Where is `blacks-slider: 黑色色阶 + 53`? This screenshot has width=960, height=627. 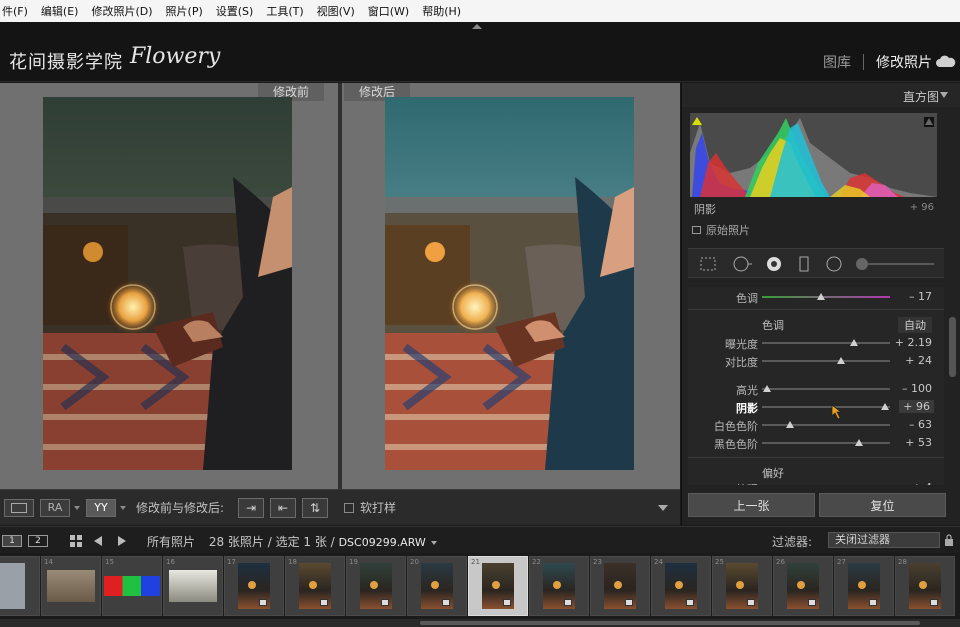 blacks-slider: 黑色色阶 + 53 is located at coordinates (816, 443).